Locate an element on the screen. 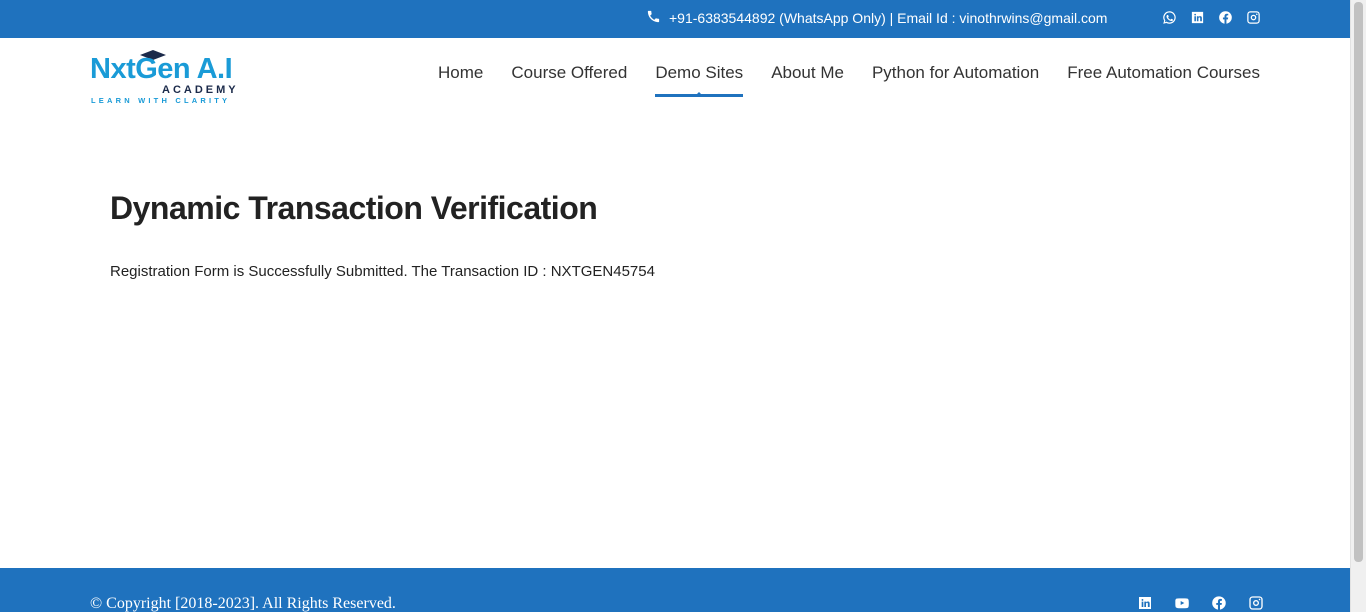  phone-icon is located at coordinates (653, 18).